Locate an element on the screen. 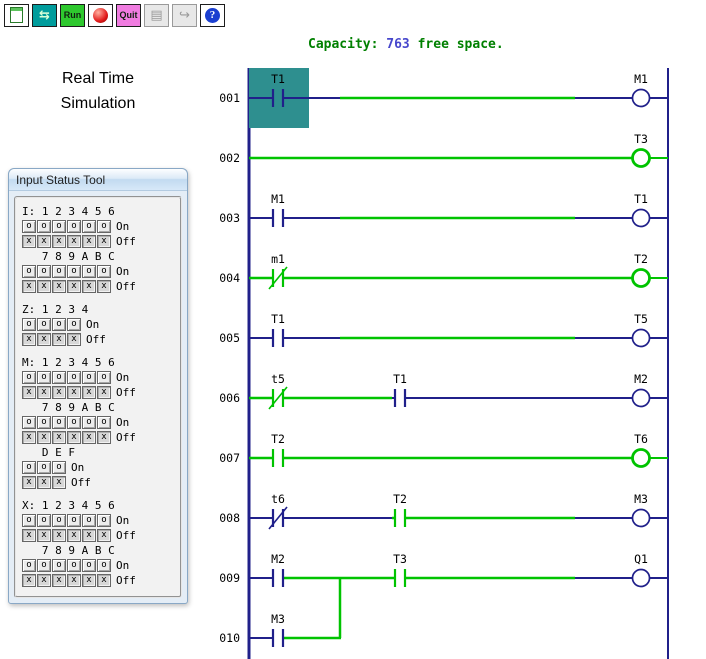 The height and width of the screenshot is (659, 706). input-status-tool-titlebar: Input Status Tool is located at coordinates (98, 180).